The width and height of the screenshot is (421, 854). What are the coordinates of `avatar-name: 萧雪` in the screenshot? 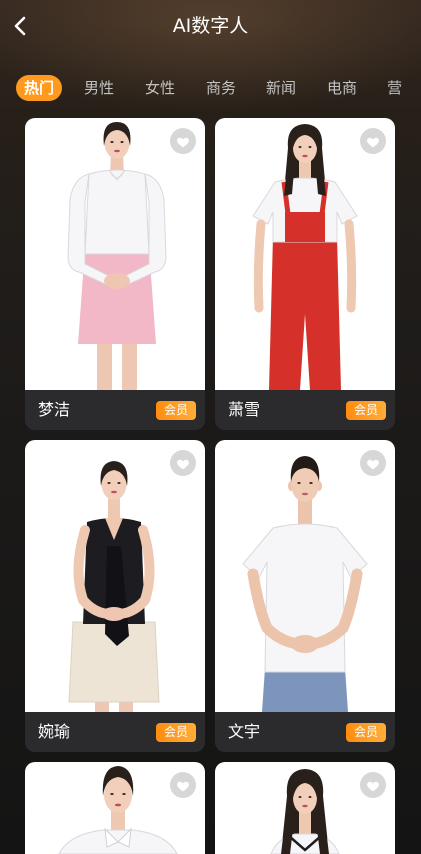 It's located at (244, 409).